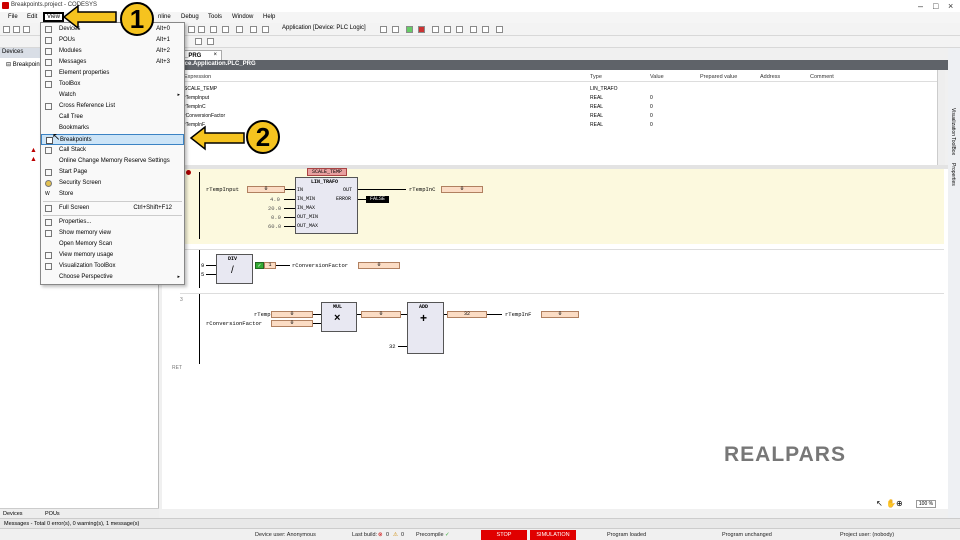 The width and height of the screenshot is (960, 540). I want to click on menu-item-toolbox: ToolBox, so click(112, 84).